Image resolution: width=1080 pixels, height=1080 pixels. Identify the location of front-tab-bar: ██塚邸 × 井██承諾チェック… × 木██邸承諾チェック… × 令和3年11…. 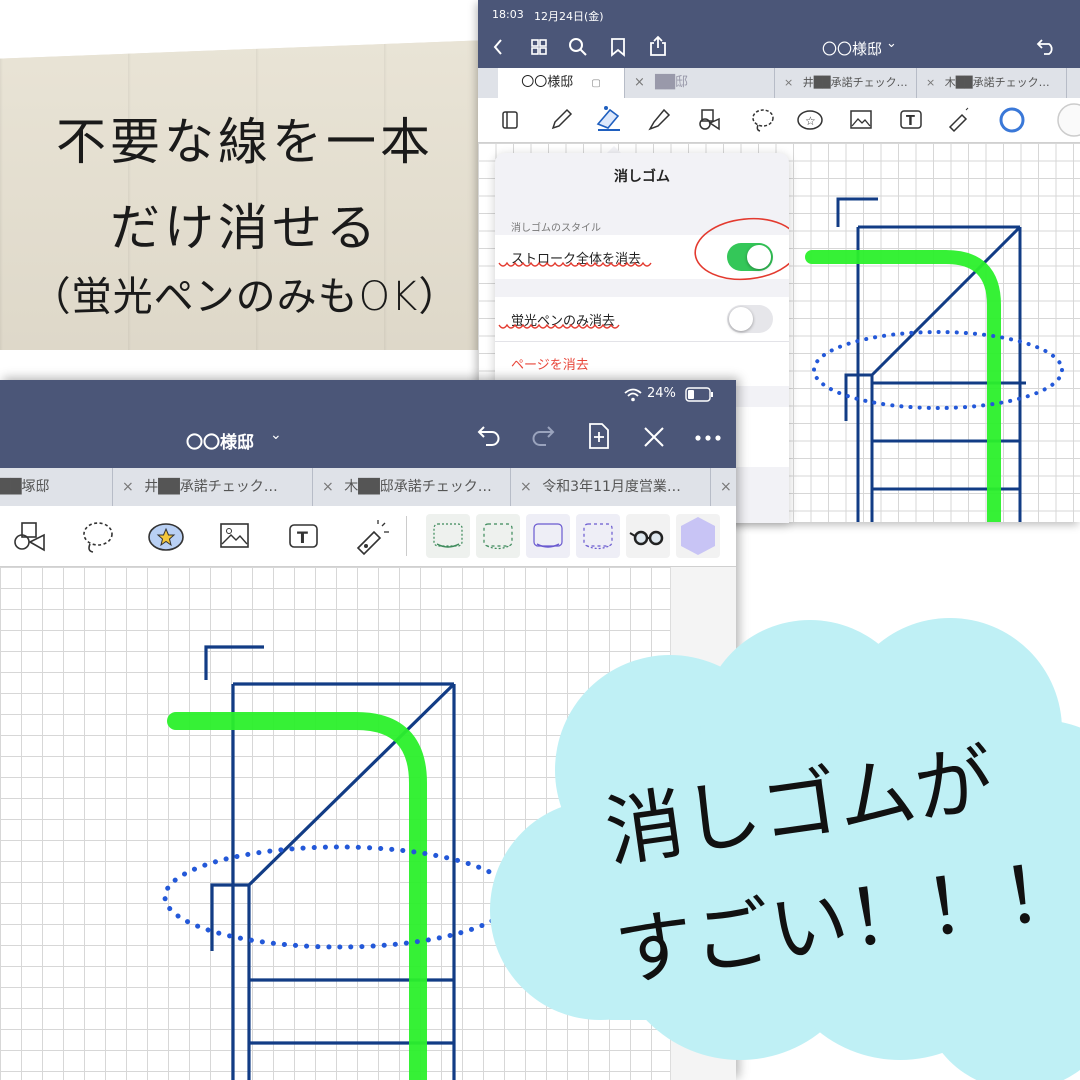
(368, 487).